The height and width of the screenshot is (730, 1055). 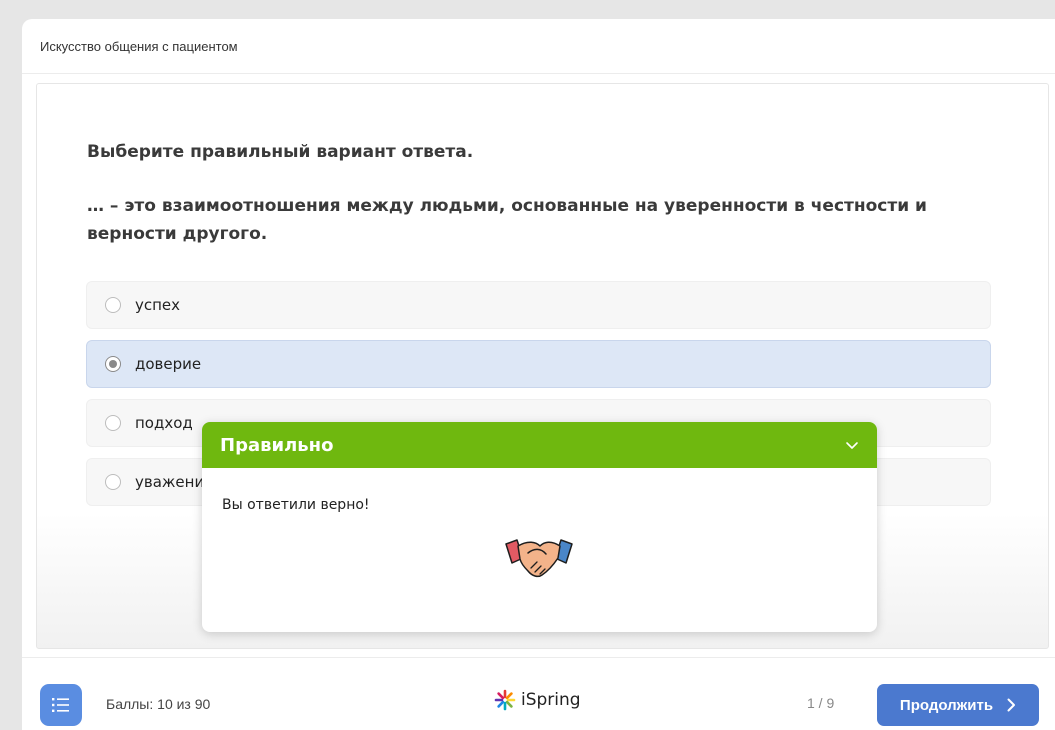 What do you see at coordinates (113, 364) in the screenshot?
I see `radio-button-checked` at bounding box center [113, 364].